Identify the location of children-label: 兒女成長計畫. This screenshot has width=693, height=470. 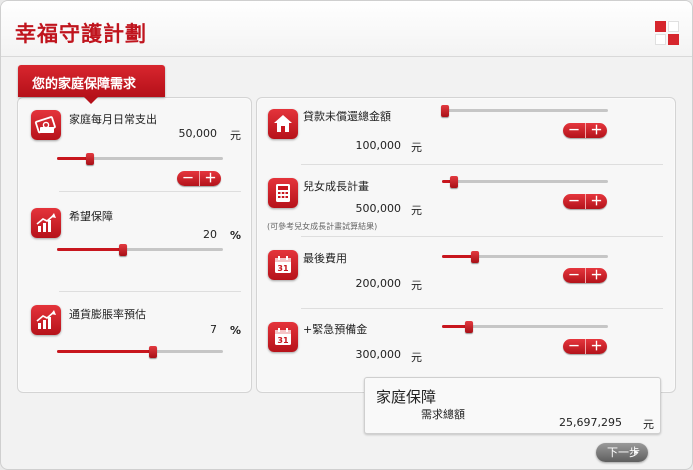
(336, 186).